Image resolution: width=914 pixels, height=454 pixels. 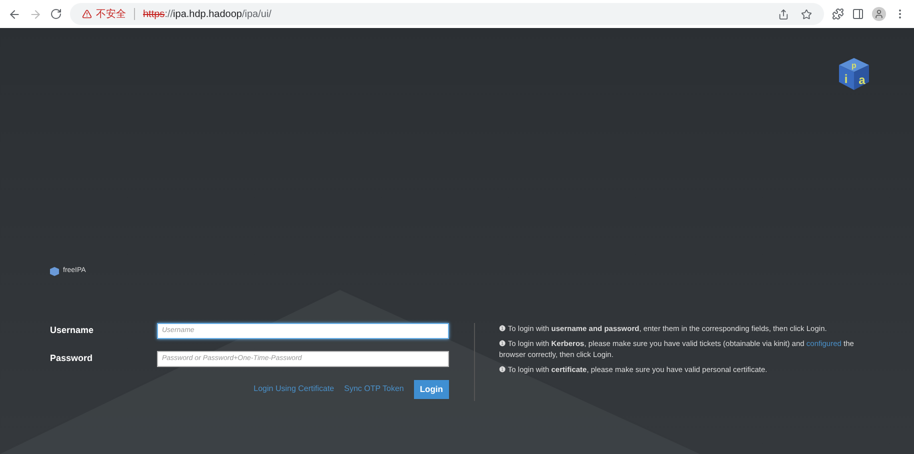 What do you see at coordinates (72, 358) in the screenshot?
I see `field-label: Password` at bounding box center [72, 358].